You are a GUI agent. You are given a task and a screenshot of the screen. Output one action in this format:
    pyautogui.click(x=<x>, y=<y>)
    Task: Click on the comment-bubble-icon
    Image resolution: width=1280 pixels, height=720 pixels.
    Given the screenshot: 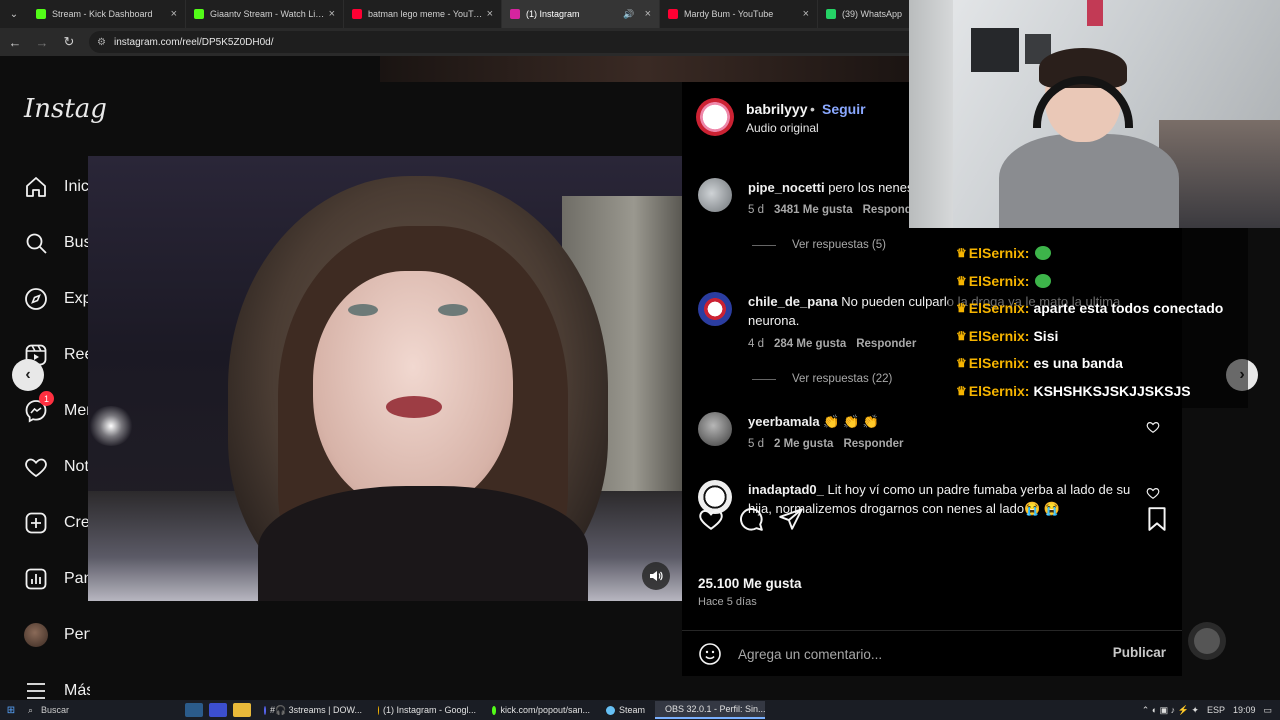 What is the action you would take?
    pyautogui.click(x=751, y=519)
    